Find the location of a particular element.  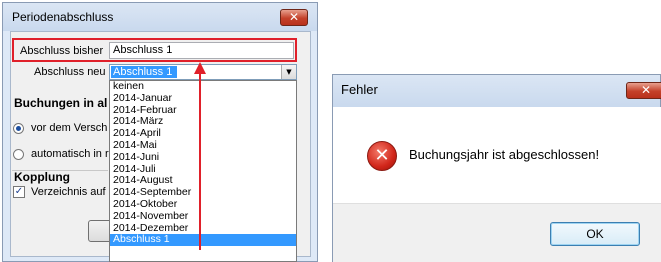

verzeichnis-label: Verzeichnis auf is located at coordinates (68, 192).